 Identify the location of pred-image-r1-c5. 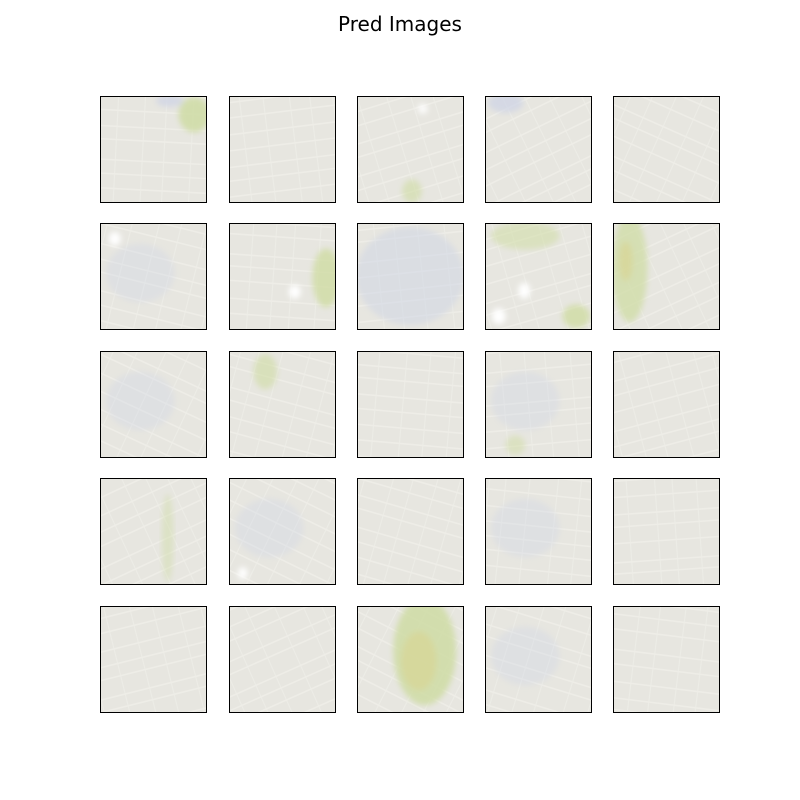
(666, 149).